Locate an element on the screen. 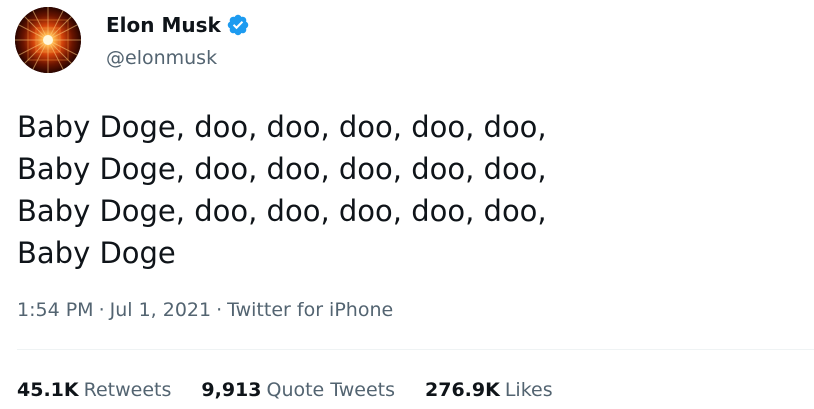 The image size is (814, 409). quote-tweets-count: 9,913 is located at coordinates (231, 390).